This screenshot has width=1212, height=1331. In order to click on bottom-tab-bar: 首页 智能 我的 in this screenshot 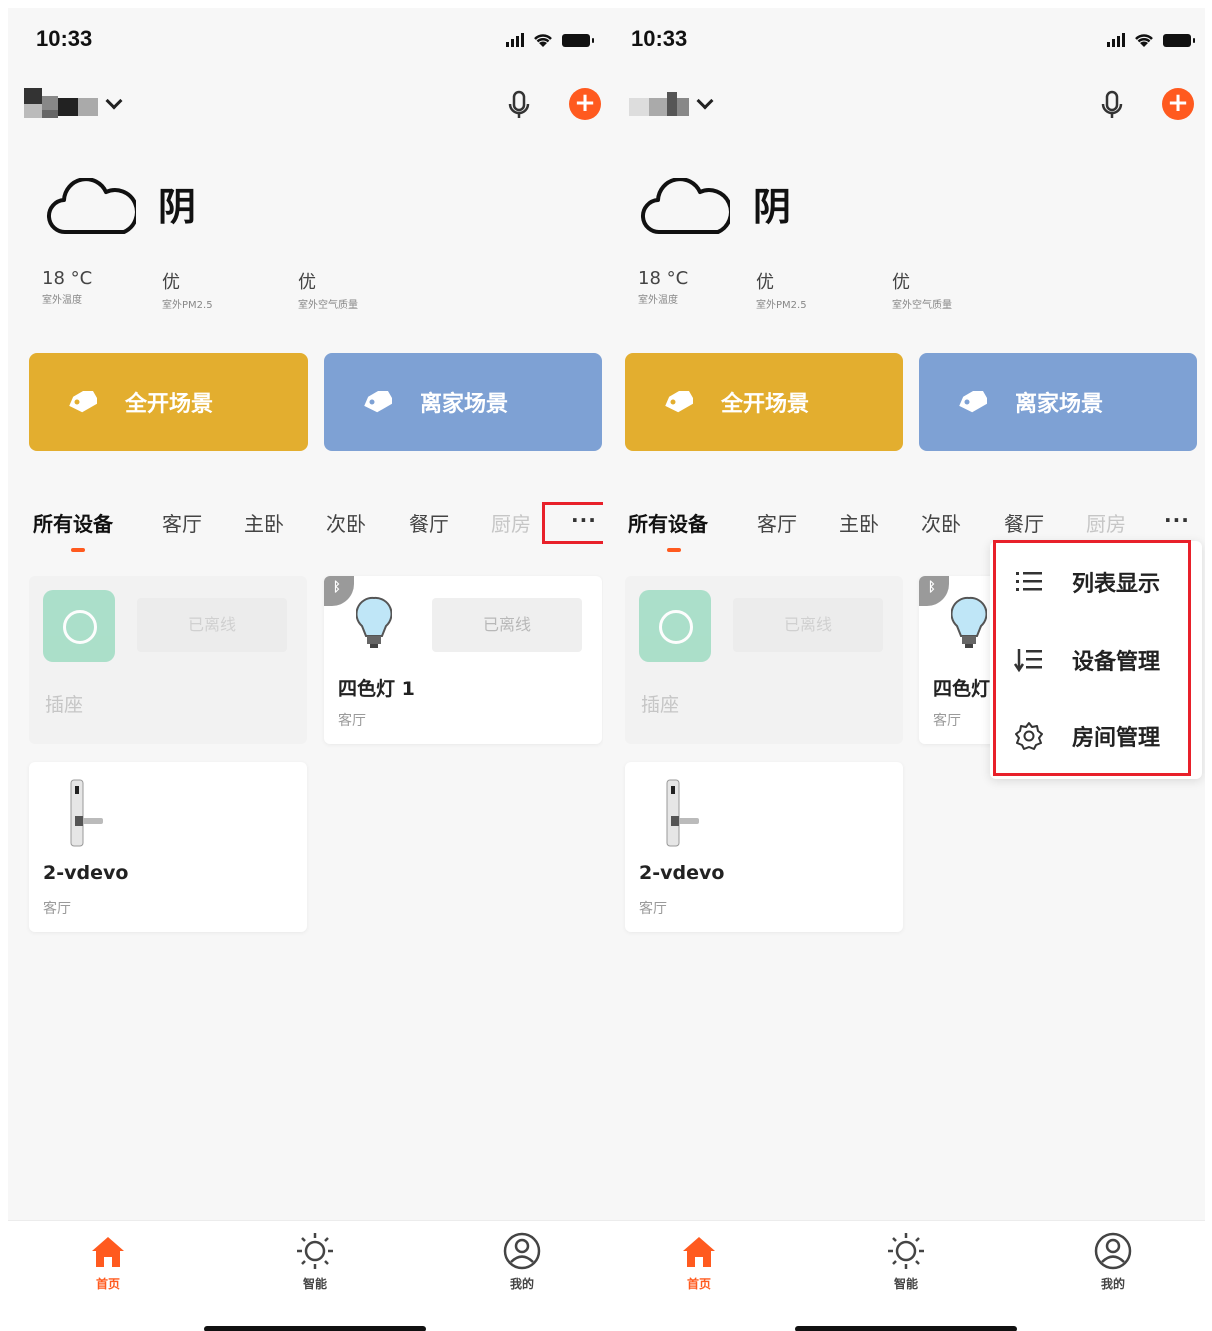, I will do `click(904, 1275)`.